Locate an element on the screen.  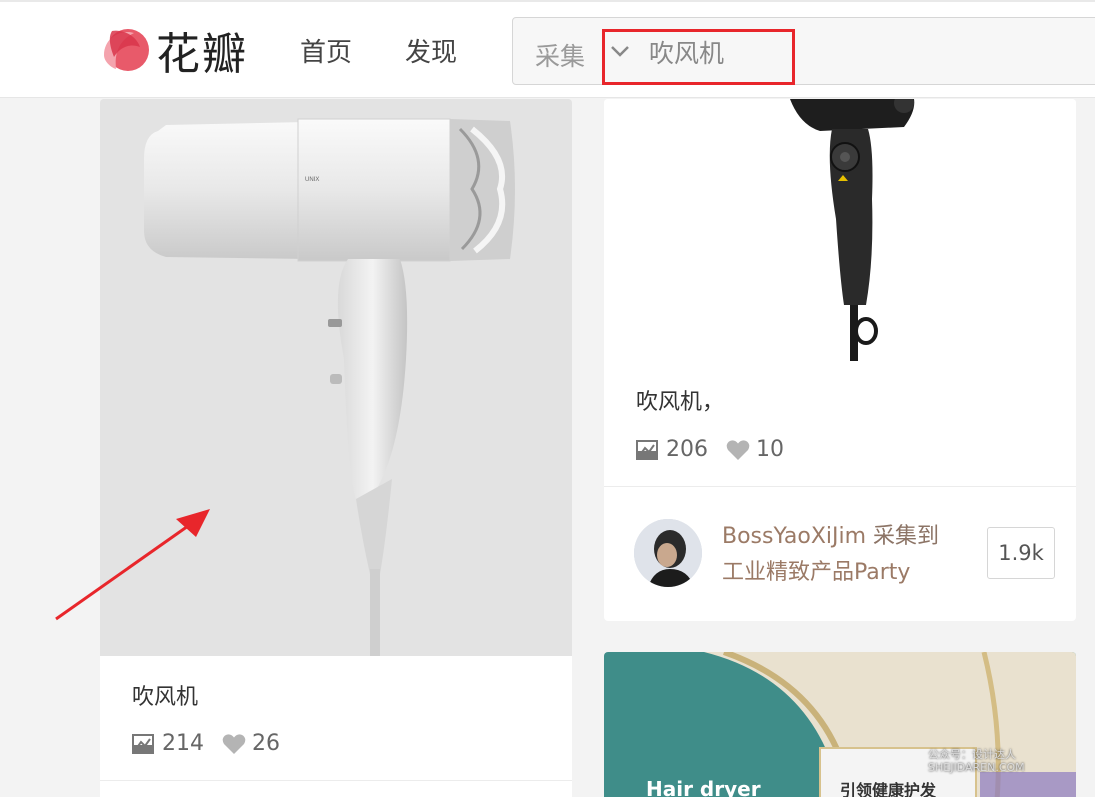
watermark: 公众号：设计达人 SHEJIDAREN.COM is located at coordinates (1008, 761).